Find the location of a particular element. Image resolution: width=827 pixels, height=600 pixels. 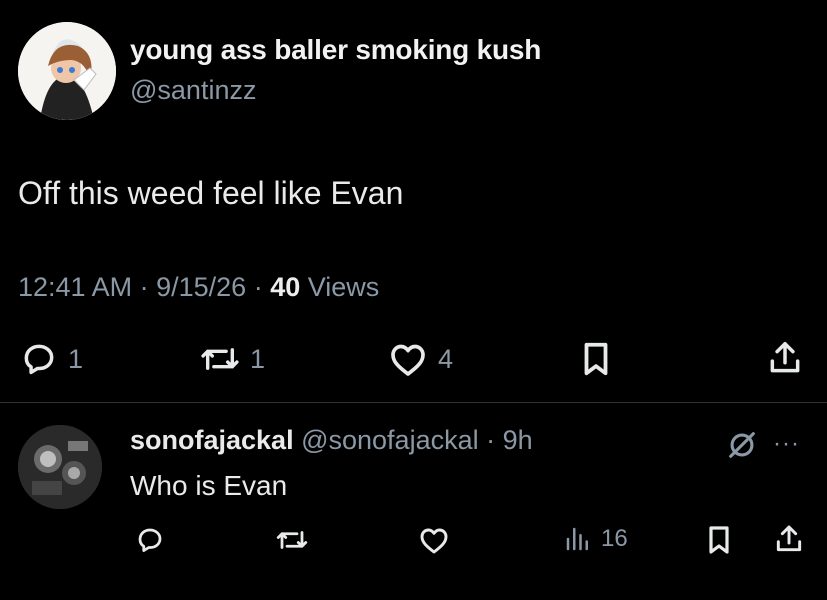

reply-header: sonofajackal @sonofajackal · 9h is located at coordinates (331, 440).